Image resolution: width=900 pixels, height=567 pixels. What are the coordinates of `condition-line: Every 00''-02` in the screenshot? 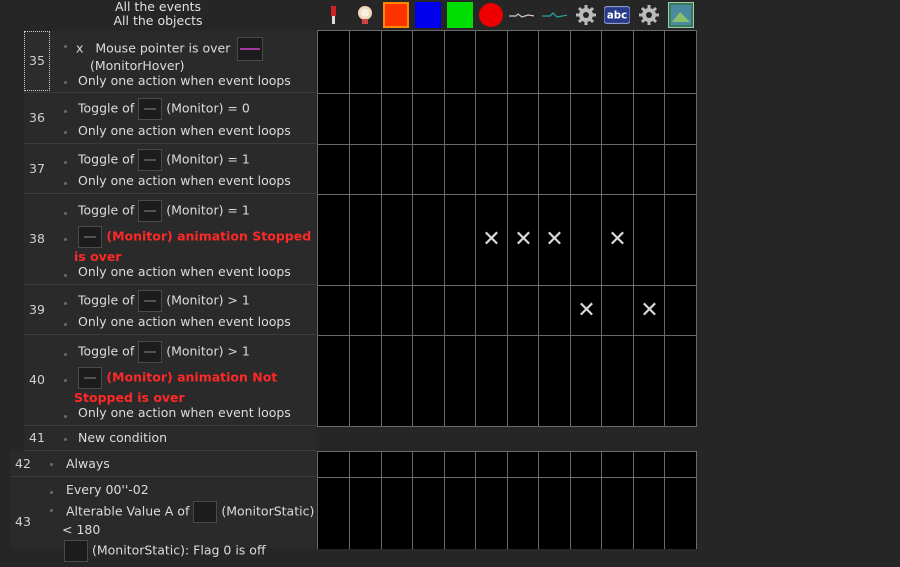 It's located at (107, 489).